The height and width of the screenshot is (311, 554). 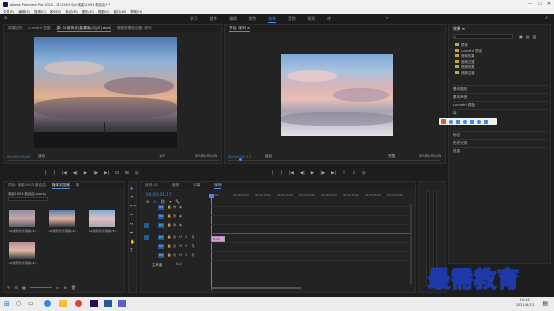 I want to click on effects-section: 基本声音, so click(x=500, y=96).